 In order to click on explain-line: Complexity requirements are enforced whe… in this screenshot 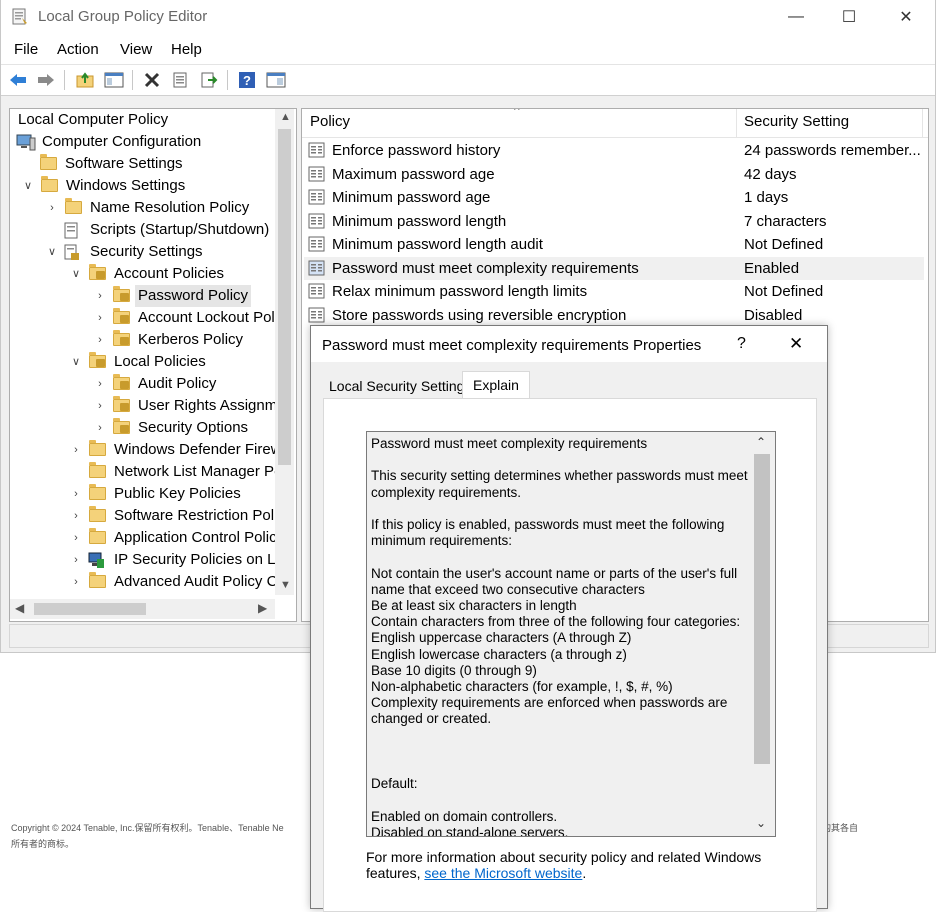, I will do `click(549, 703)`.